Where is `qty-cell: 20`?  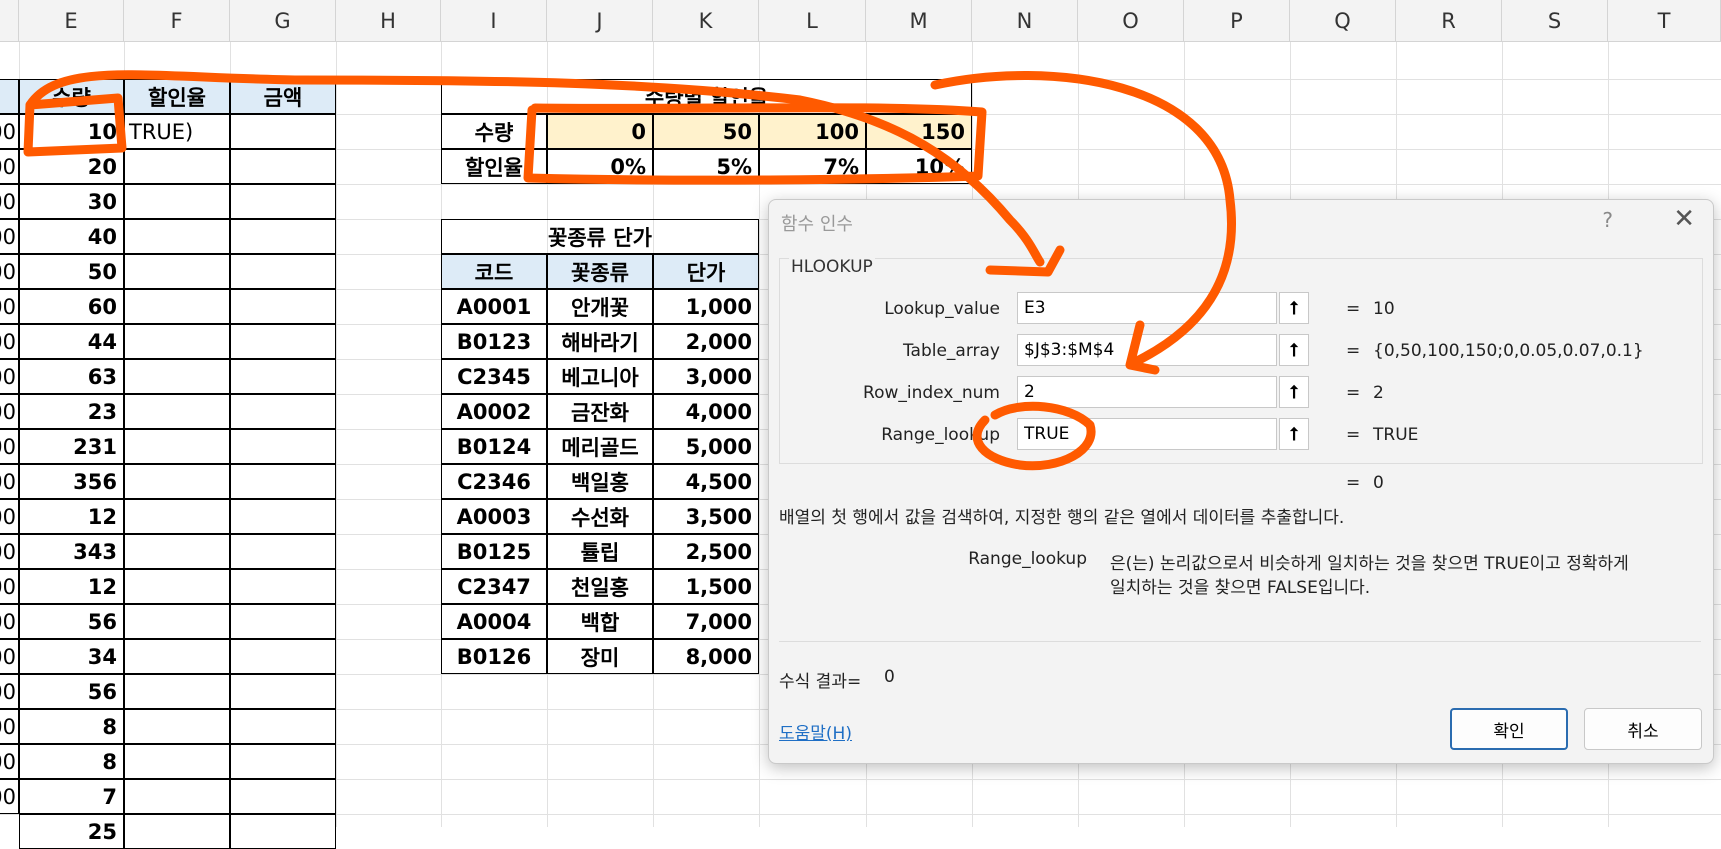 qty-cell: 20 is located at coordinates (71, 166).